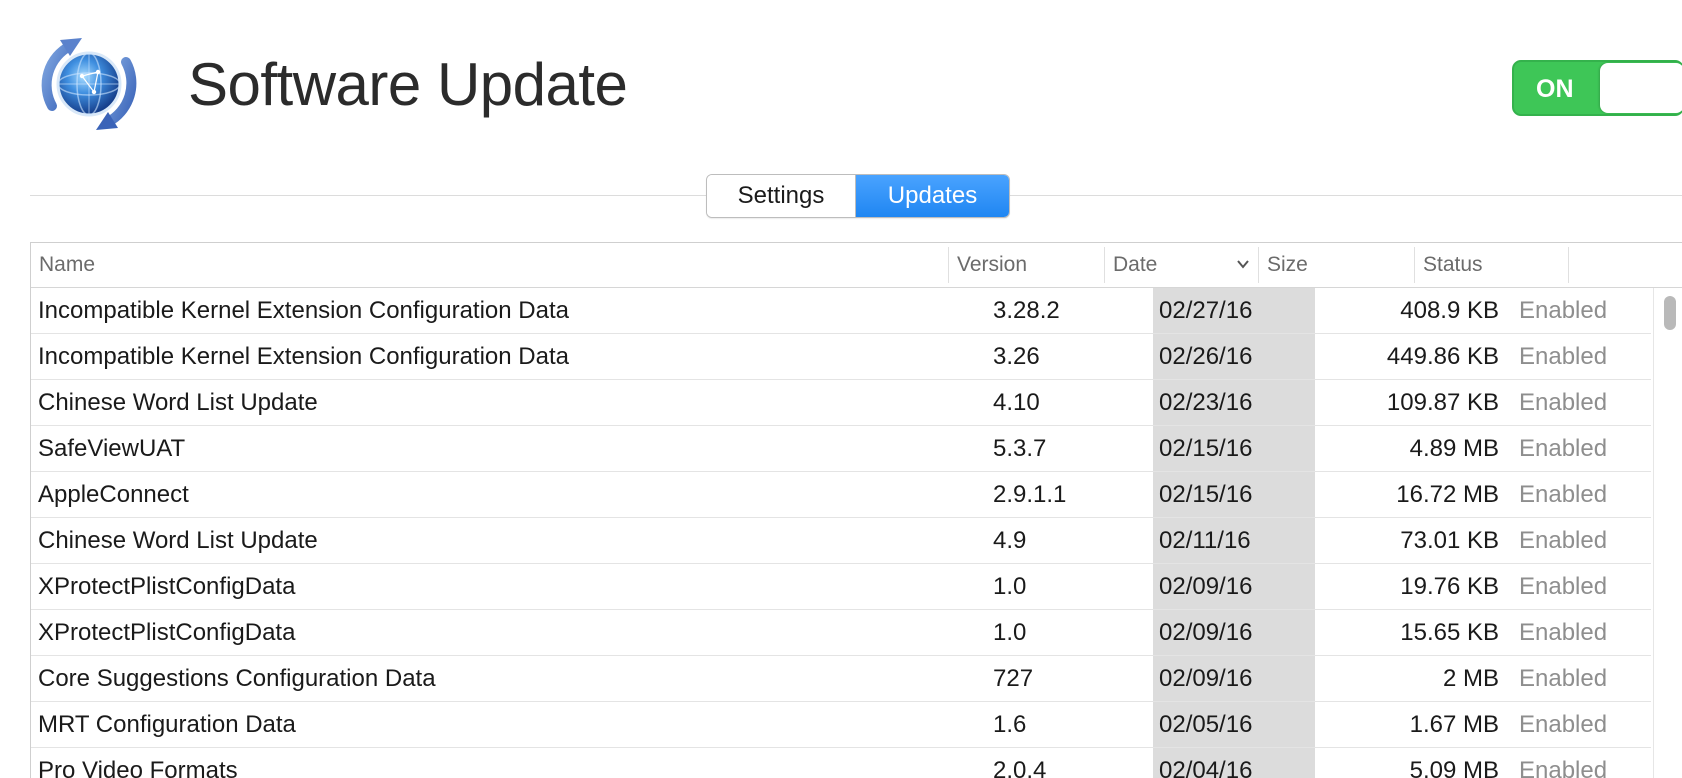  Describe the element at coordinates (1454, 767) in the screenshot. I see `update-size: 5.09 MB` at that location.